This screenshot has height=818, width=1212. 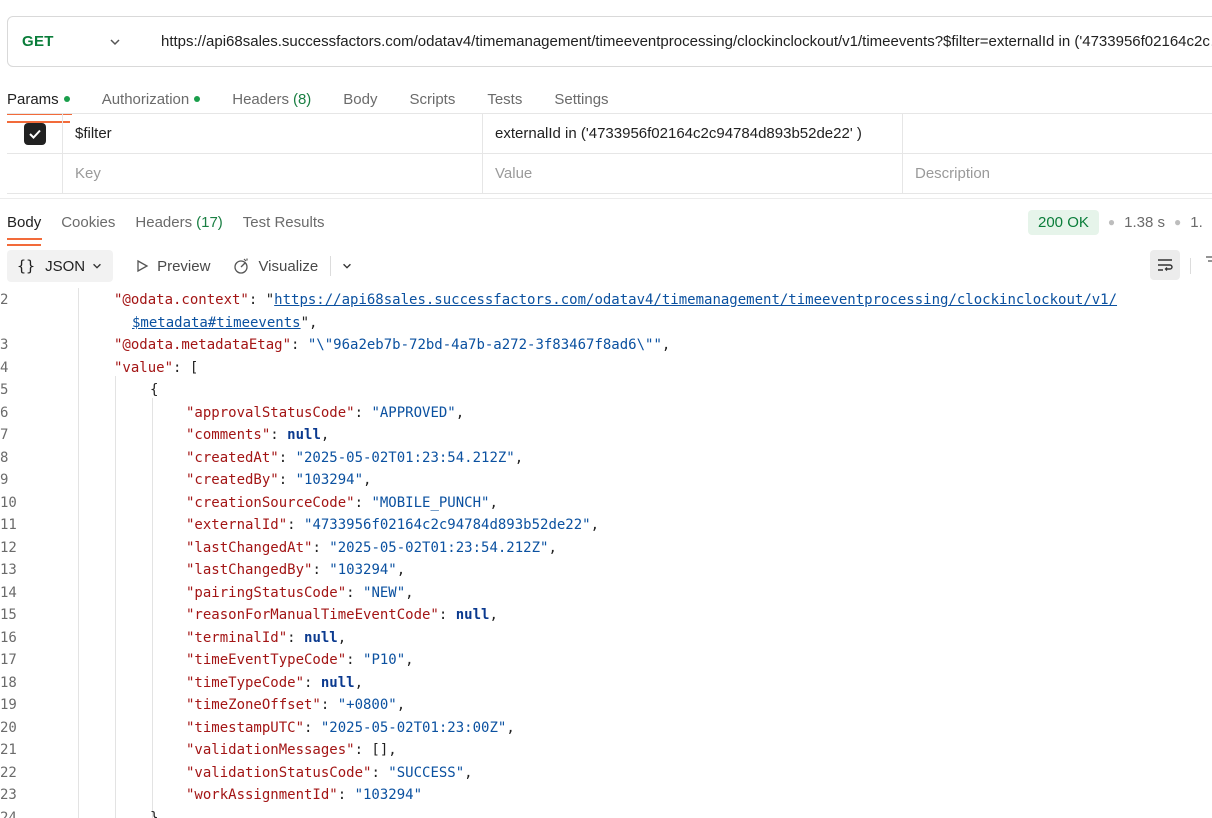 I want to click on line-number: 5, so click(x=4, y=390).